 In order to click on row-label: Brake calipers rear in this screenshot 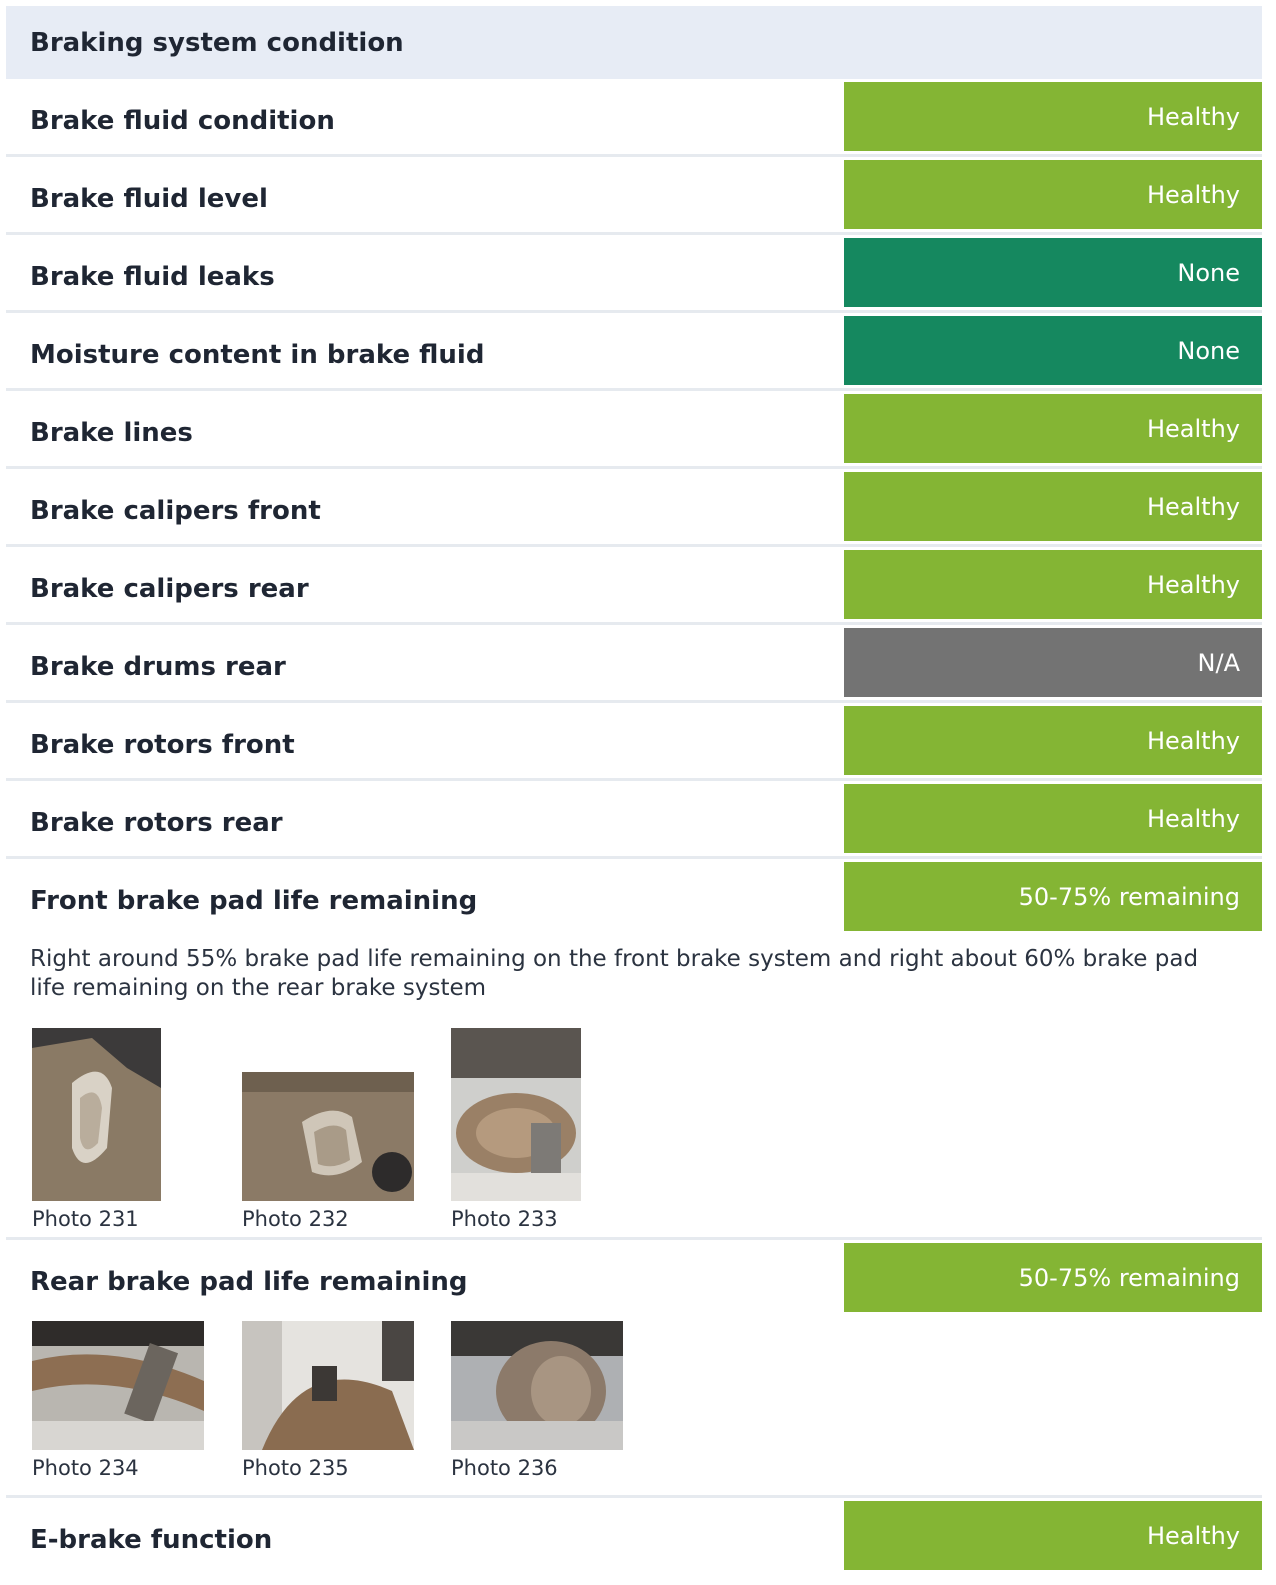, I will do `click(169, 589)`.